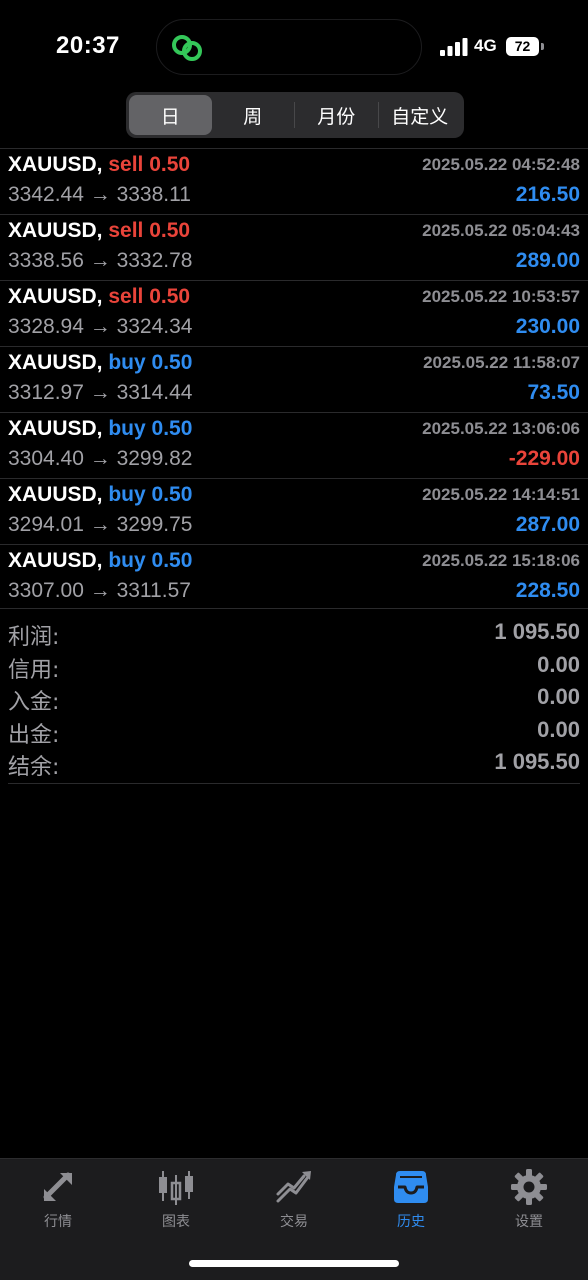  Describe the element at coordinates (187, 48) in the screenshot. I see `link-icon` at that location.